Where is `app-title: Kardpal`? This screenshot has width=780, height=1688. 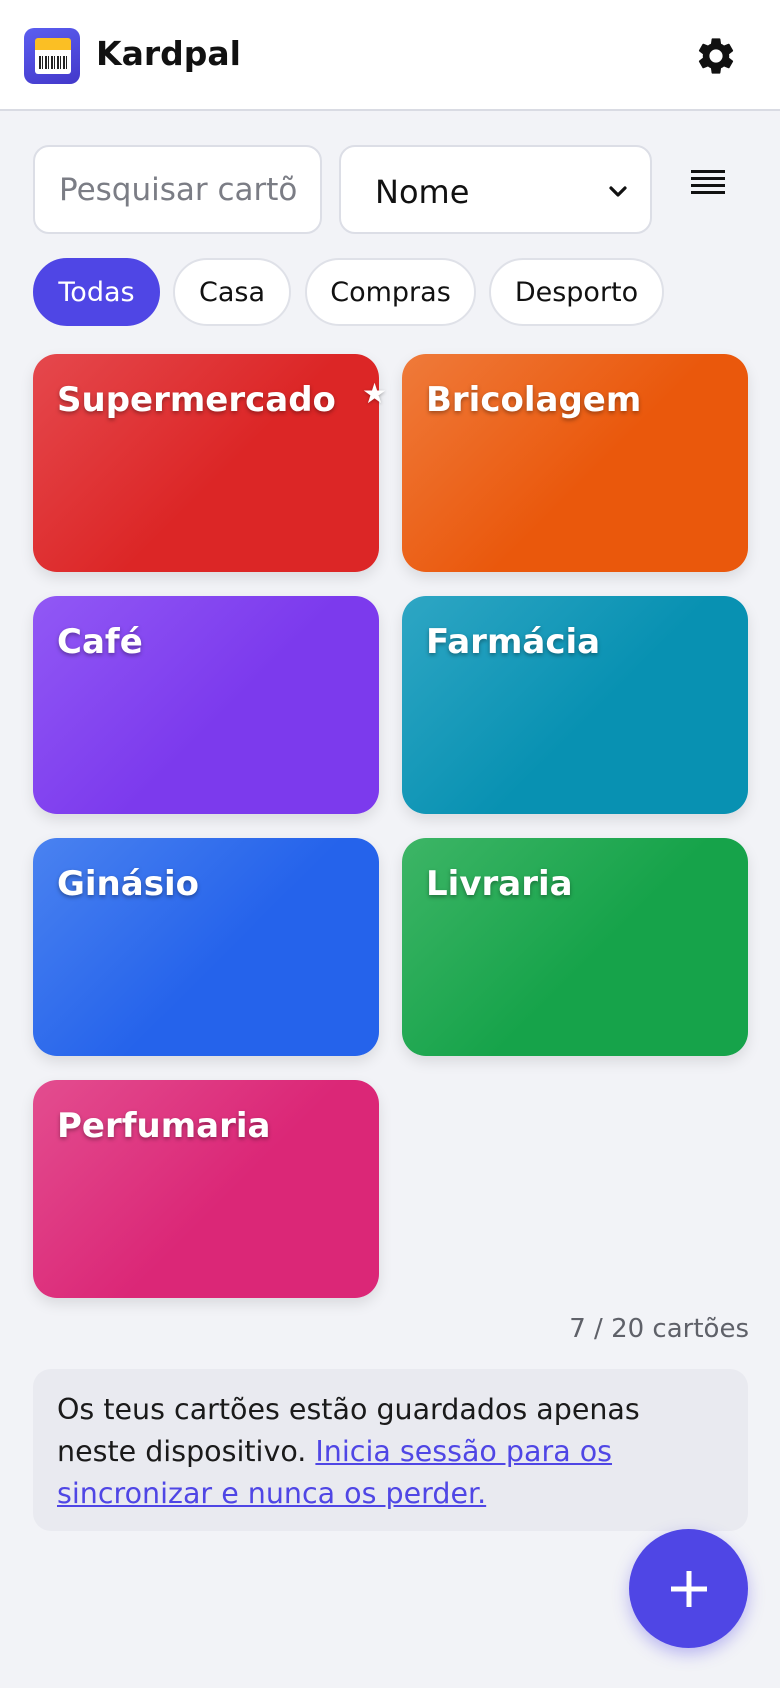
app-title: Kardpal is located at coordinates (168, 53).